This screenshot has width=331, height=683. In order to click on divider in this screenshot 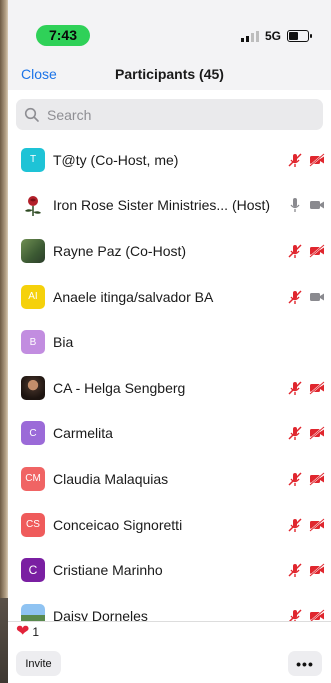, I will do `click(169, 621)`.